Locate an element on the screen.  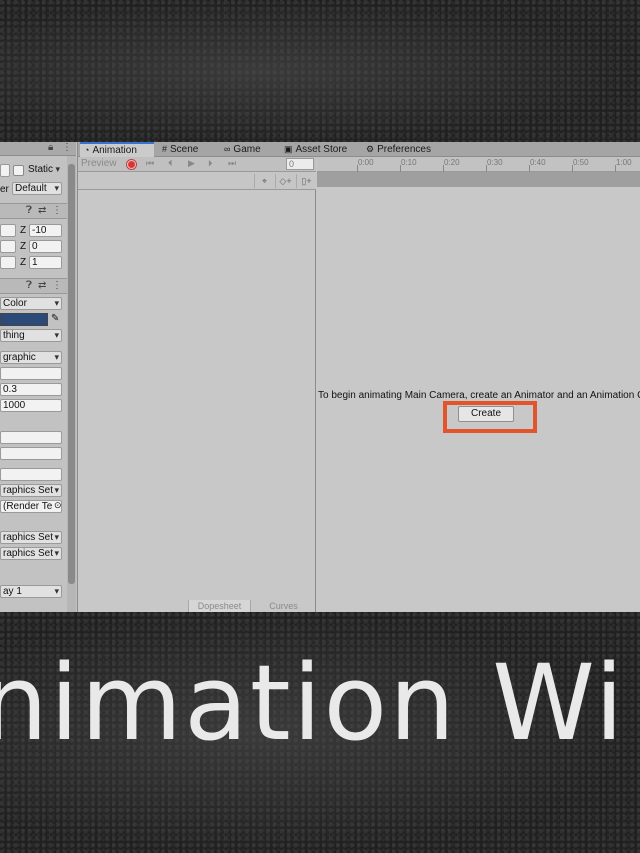
first-keyframe-icon: ⏮ is located at coordinates (150, 163).